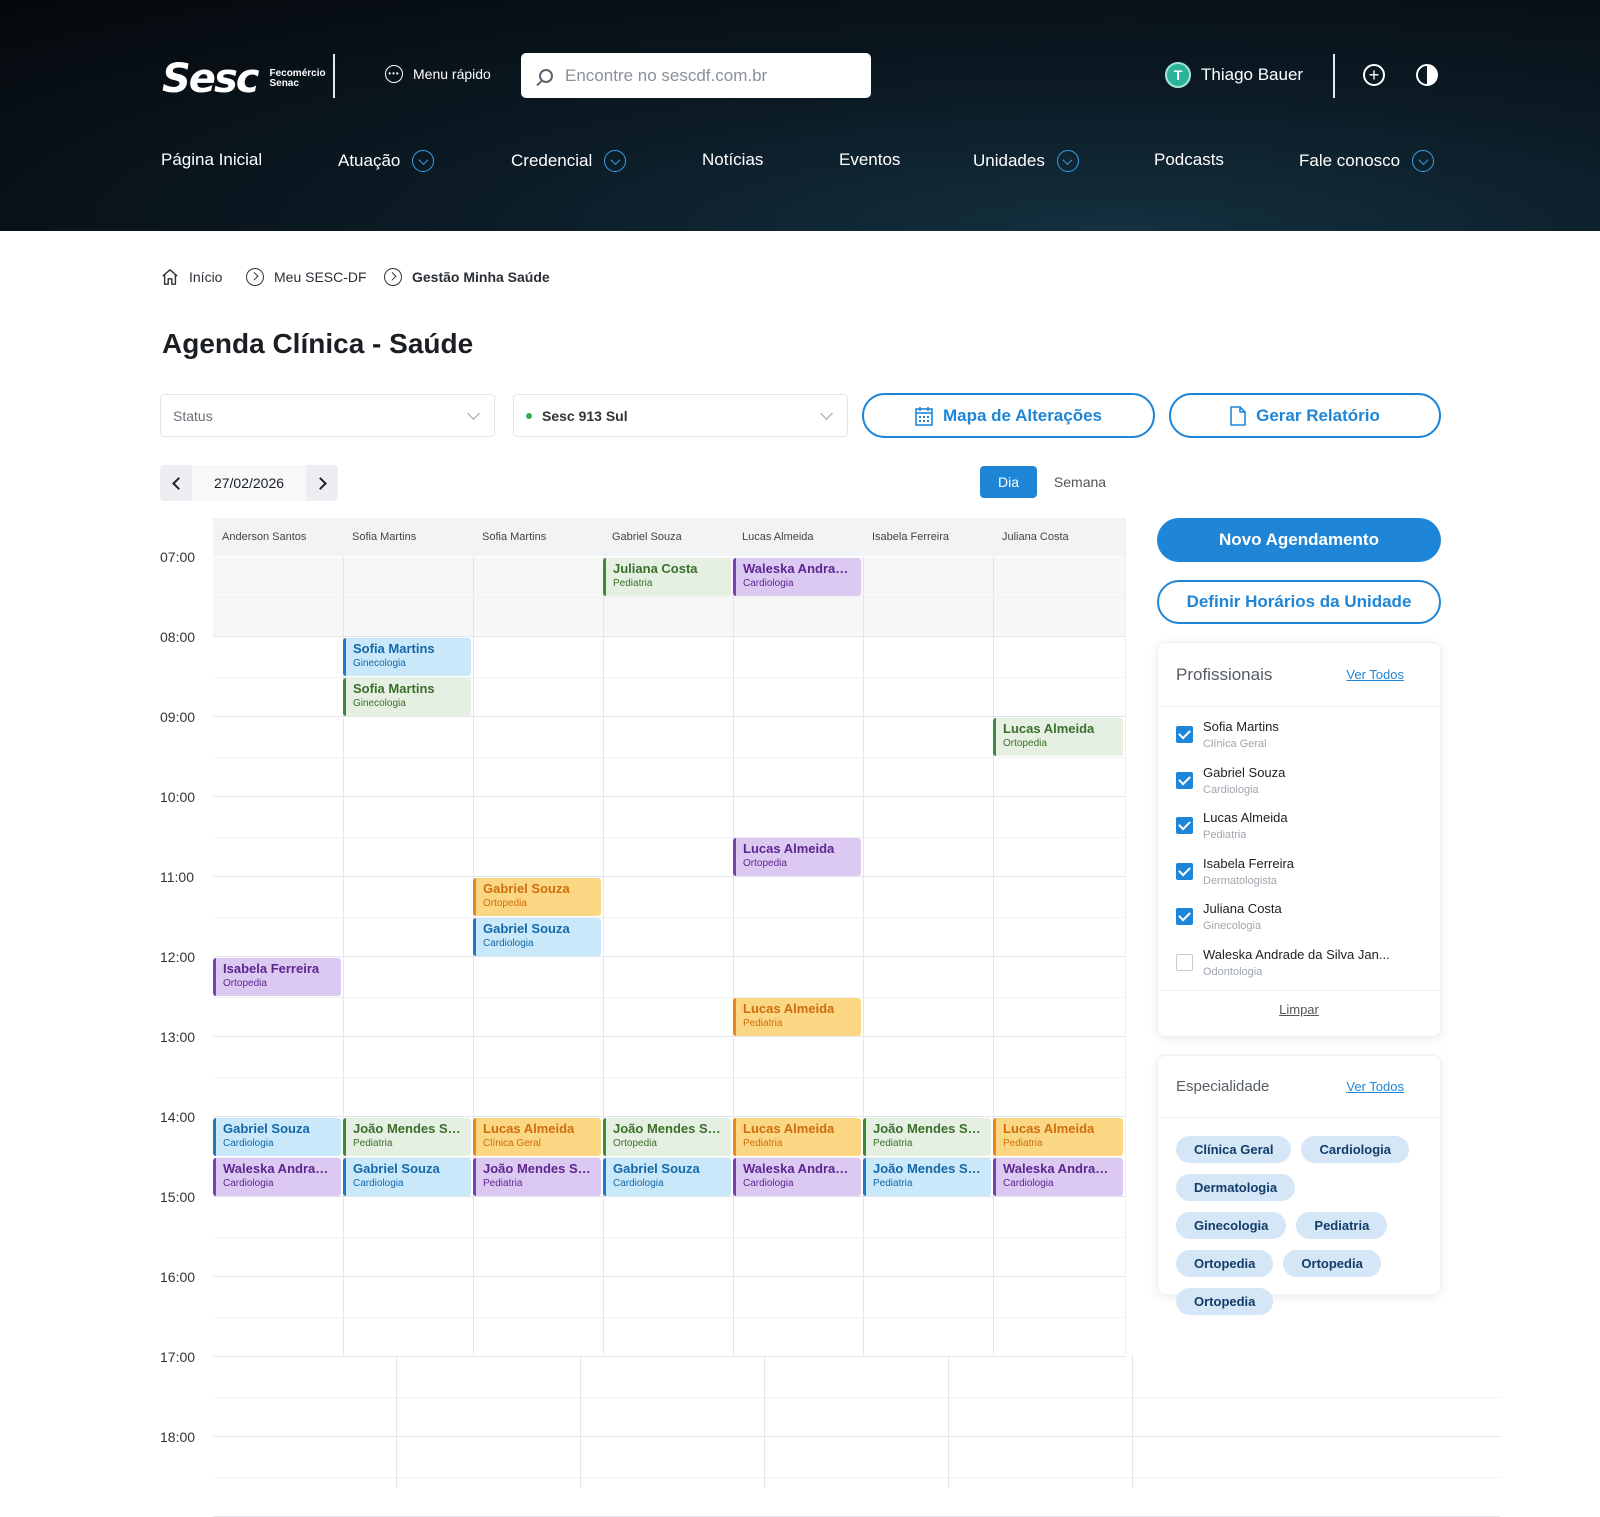  Describe the element at coordinates (732, 160) in the screenshot. I see `nav-item-noticias: Notícias` at that location.